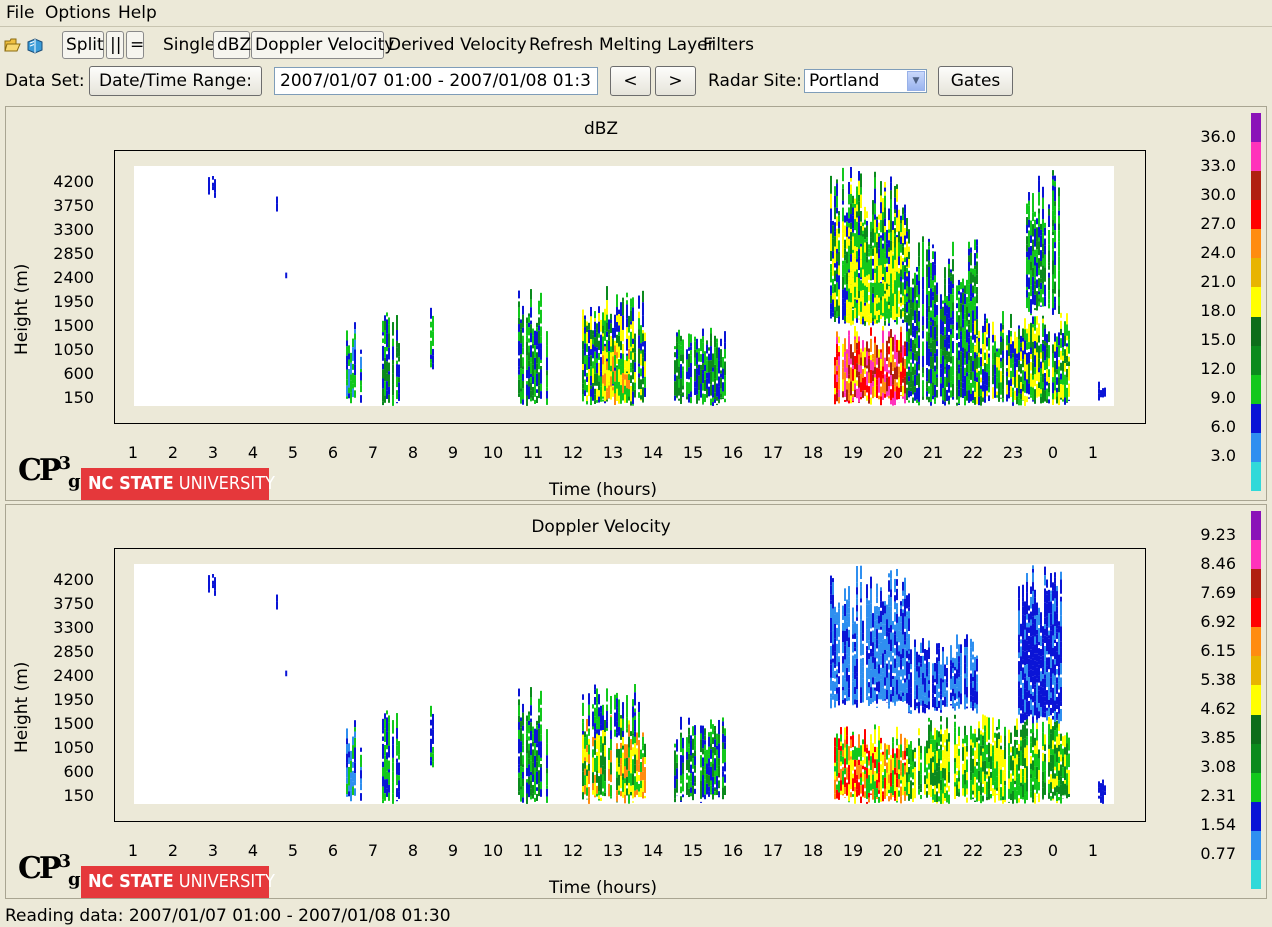  I want to click on date-time-range-button: Date/Time Range:, so click(175, 81).